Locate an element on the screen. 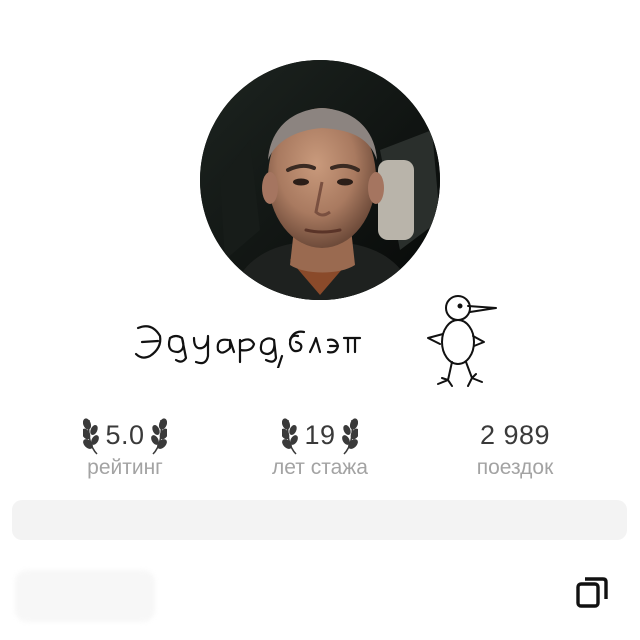 The height and width of the screenshot is (640, 640). avatar-photo is located at coordinates (320, 180).